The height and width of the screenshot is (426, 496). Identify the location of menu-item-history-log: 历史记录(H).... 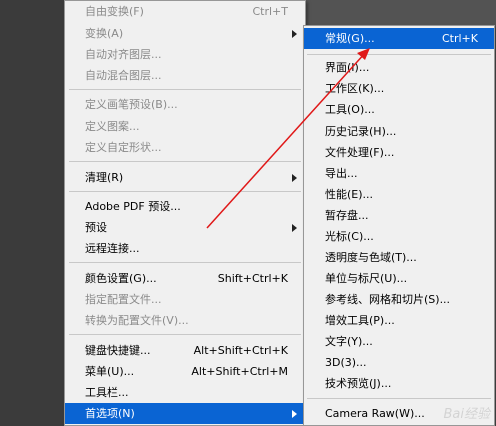
(399, 131).